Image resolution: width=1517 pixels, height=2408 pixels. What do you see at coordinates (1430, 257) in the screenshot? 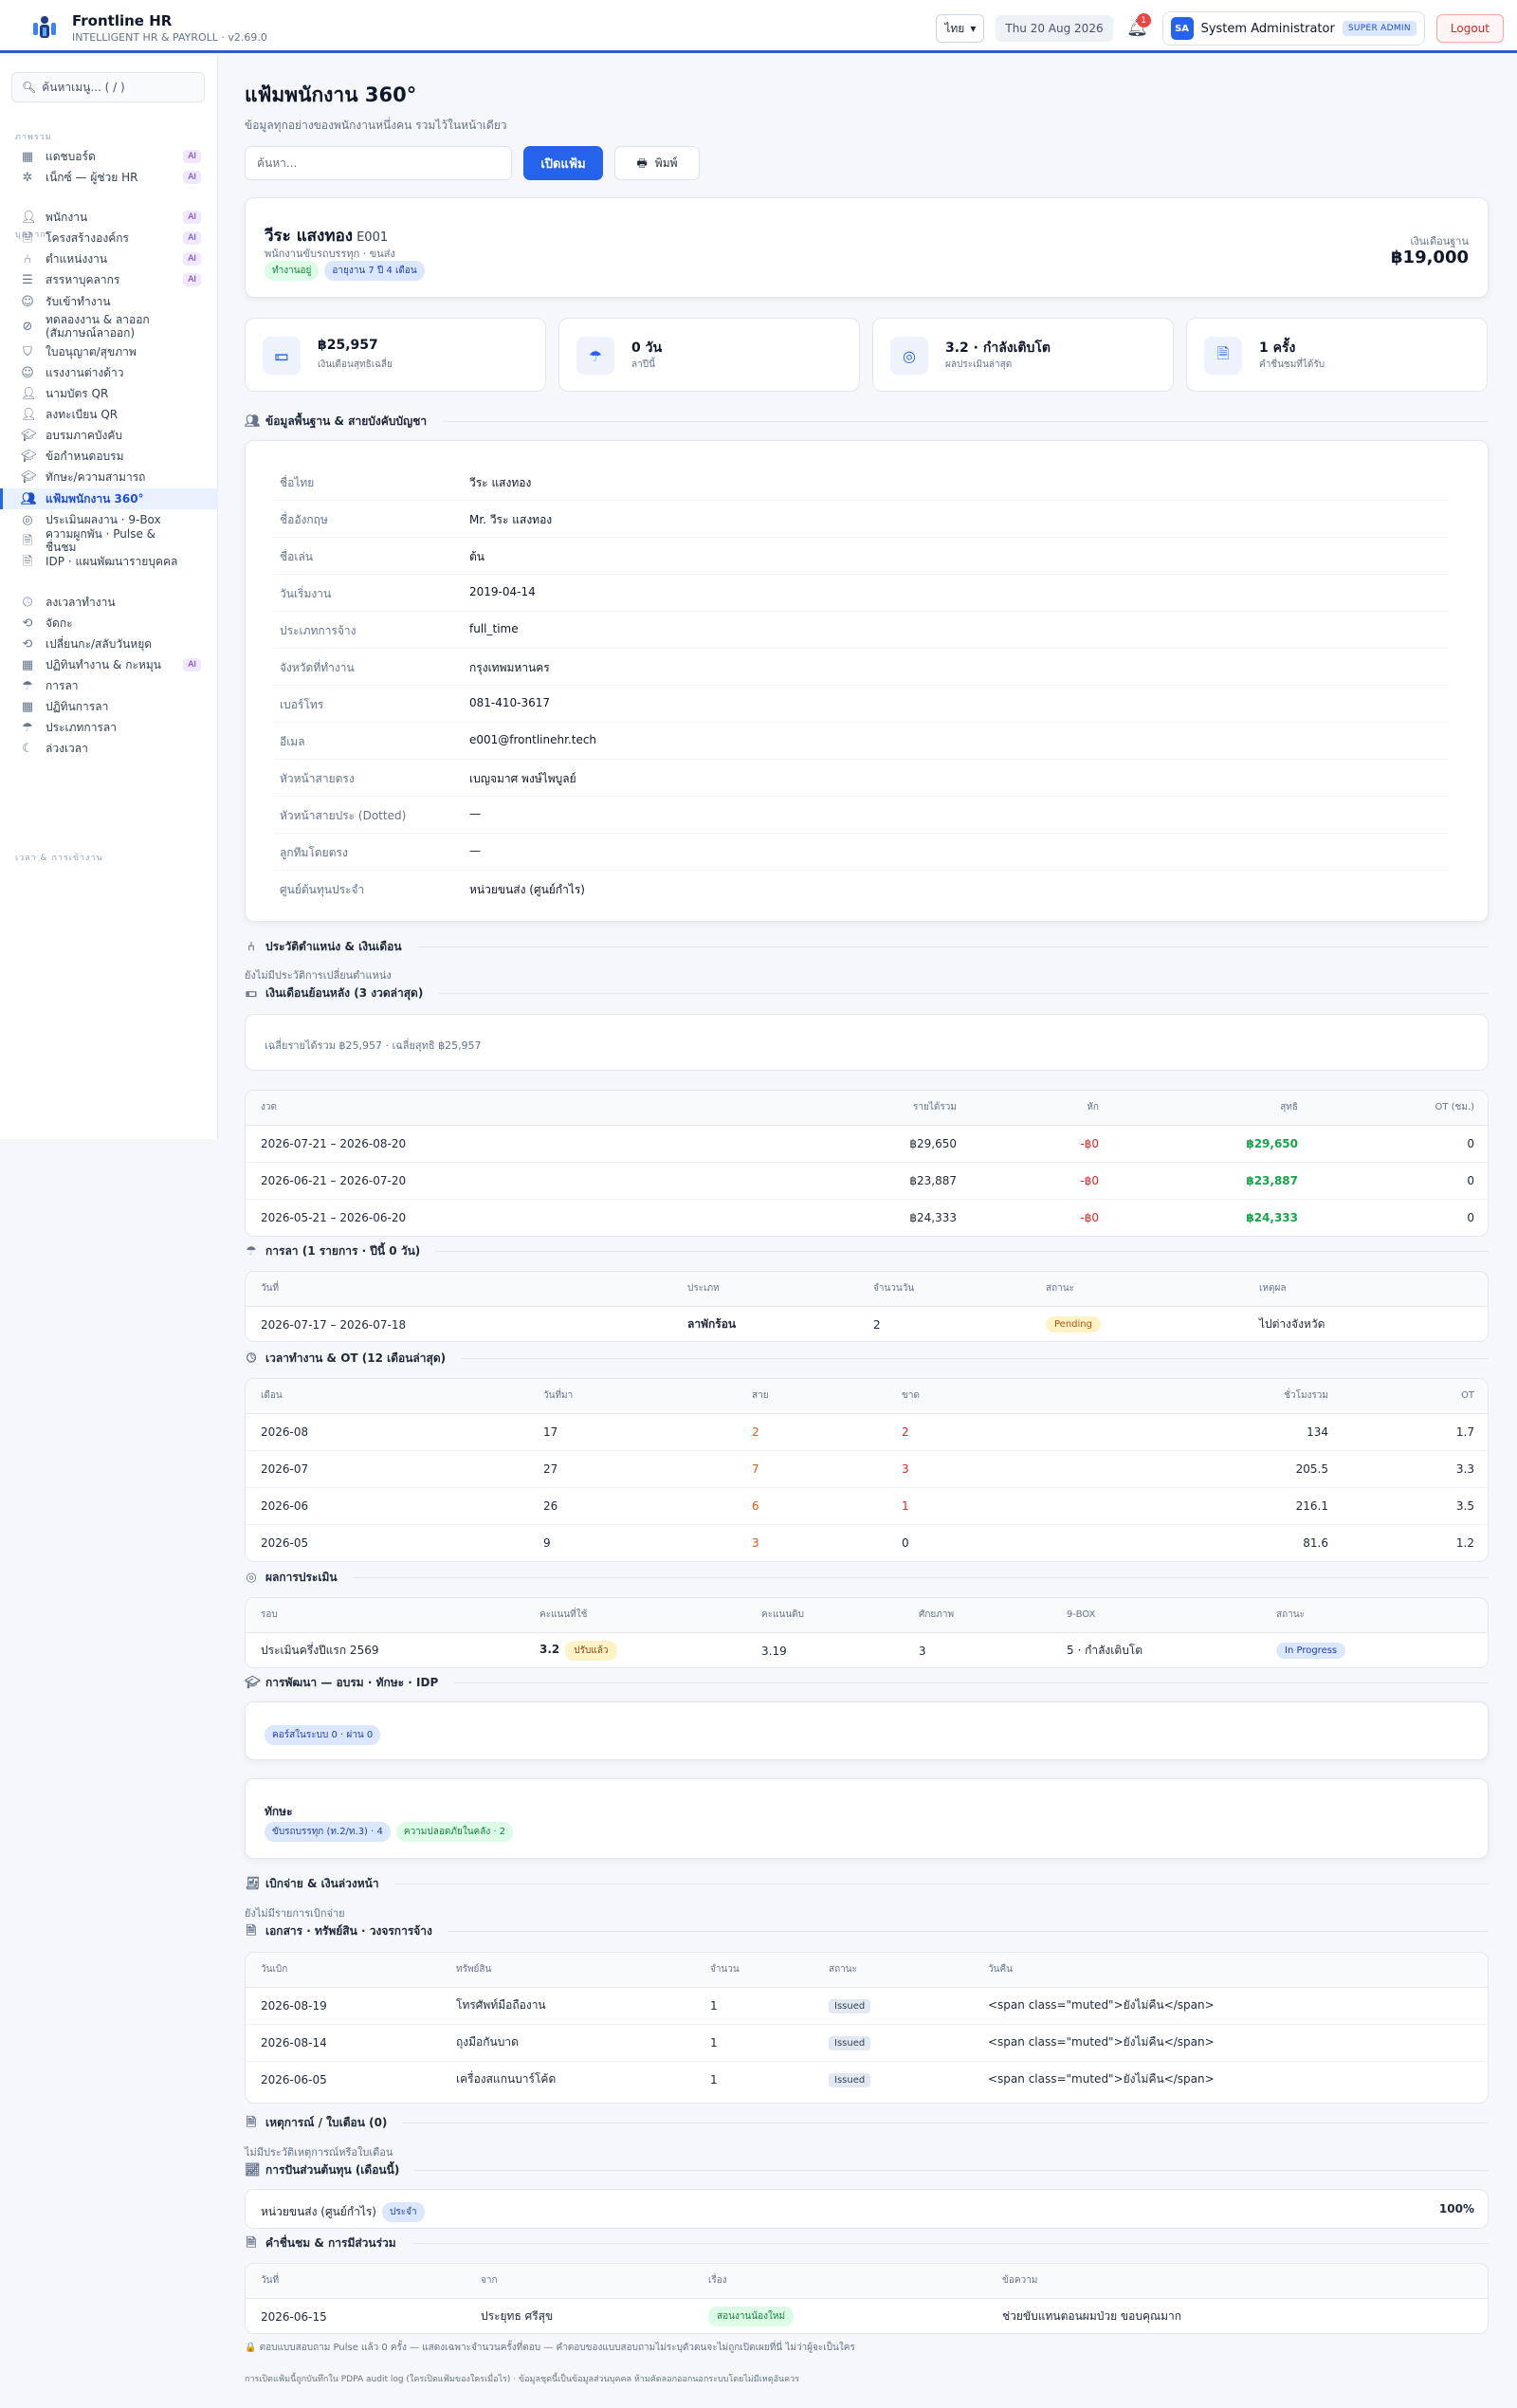
I see `base-salary-value: ฿19,000` at bounding box center [1430, 257].